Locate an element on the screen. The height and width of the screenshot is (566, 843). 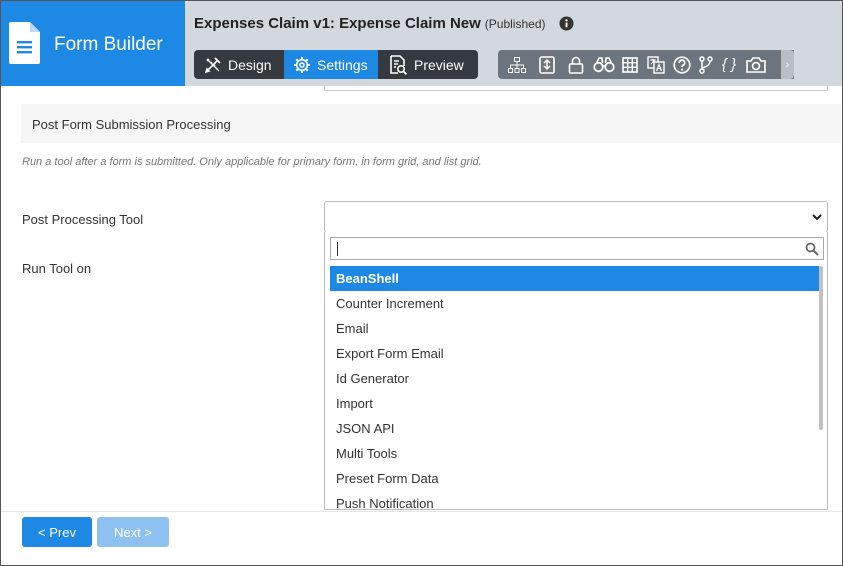
tools-toolbar: { } is located at coordinates (646, 64).